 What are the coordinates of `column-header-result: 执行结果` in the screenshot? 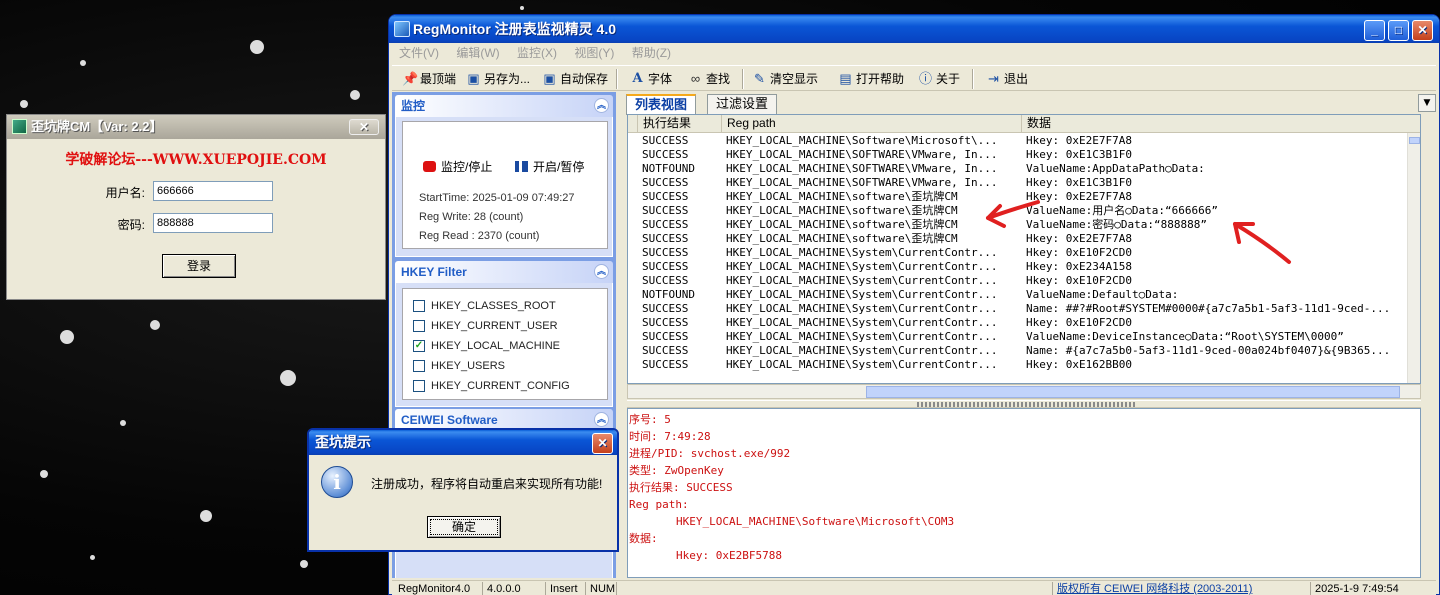 It's located at (680, 124).